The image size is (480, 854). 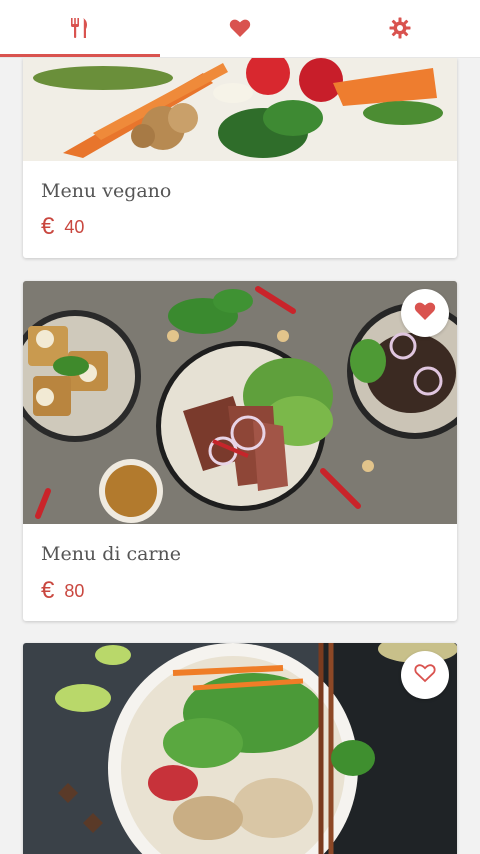 I want to click on gear-icon, so click(x=400, y=28).